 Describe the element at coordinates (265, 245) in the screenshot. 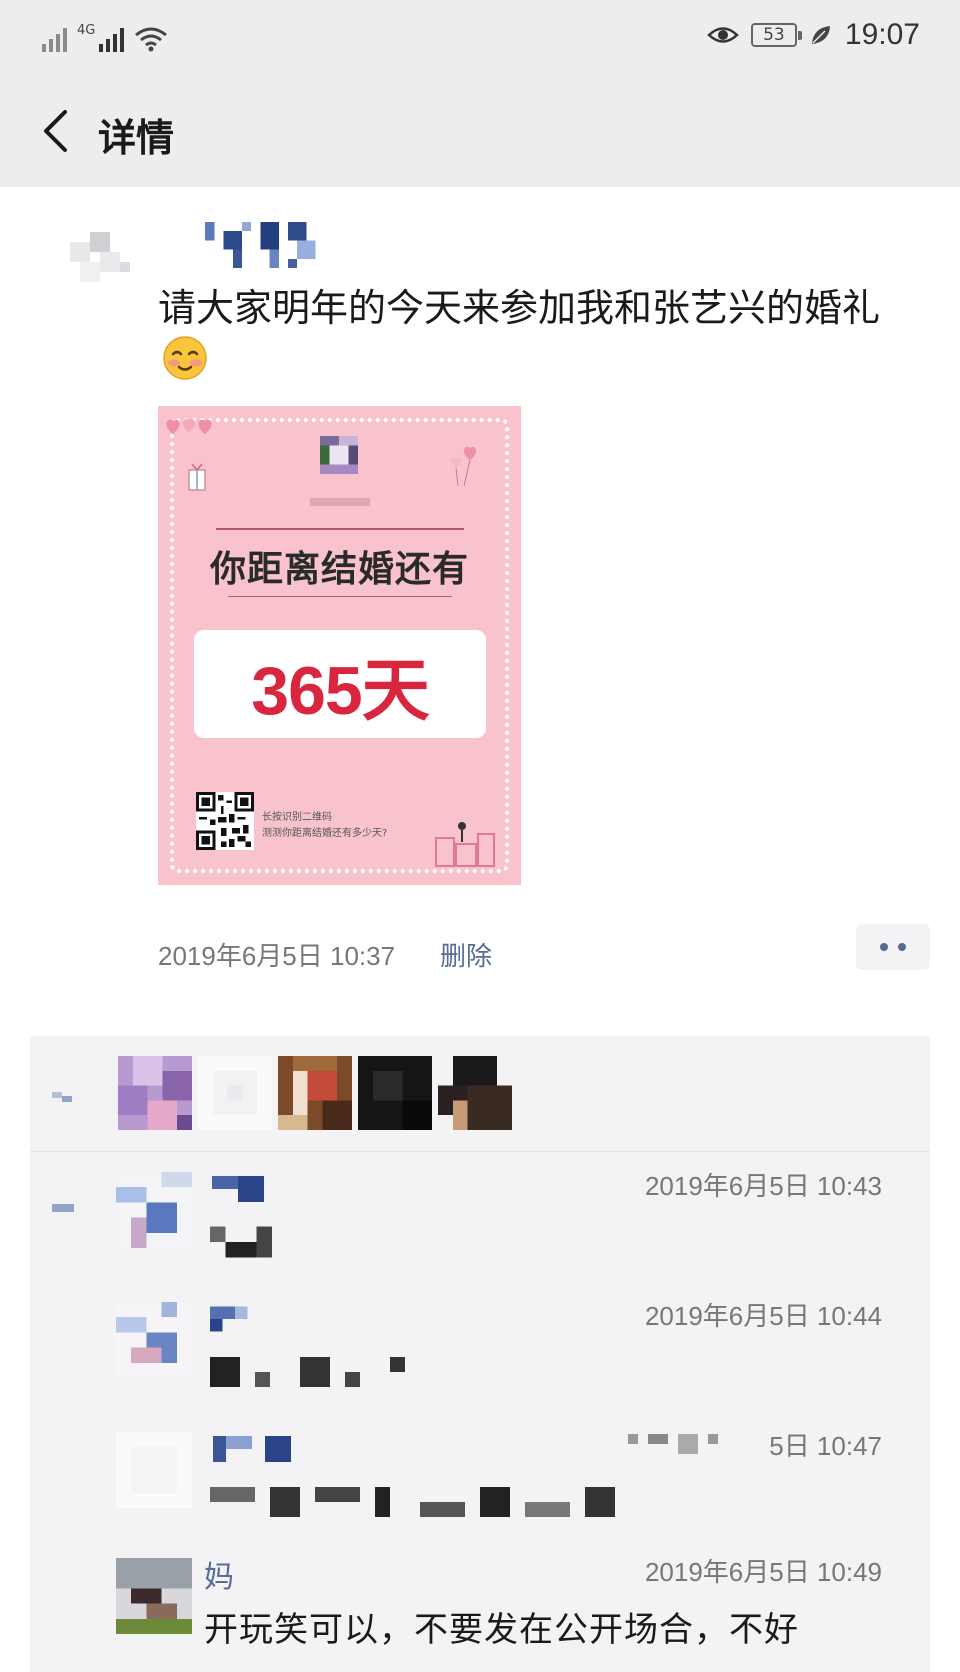

I see `author-name` at that location.